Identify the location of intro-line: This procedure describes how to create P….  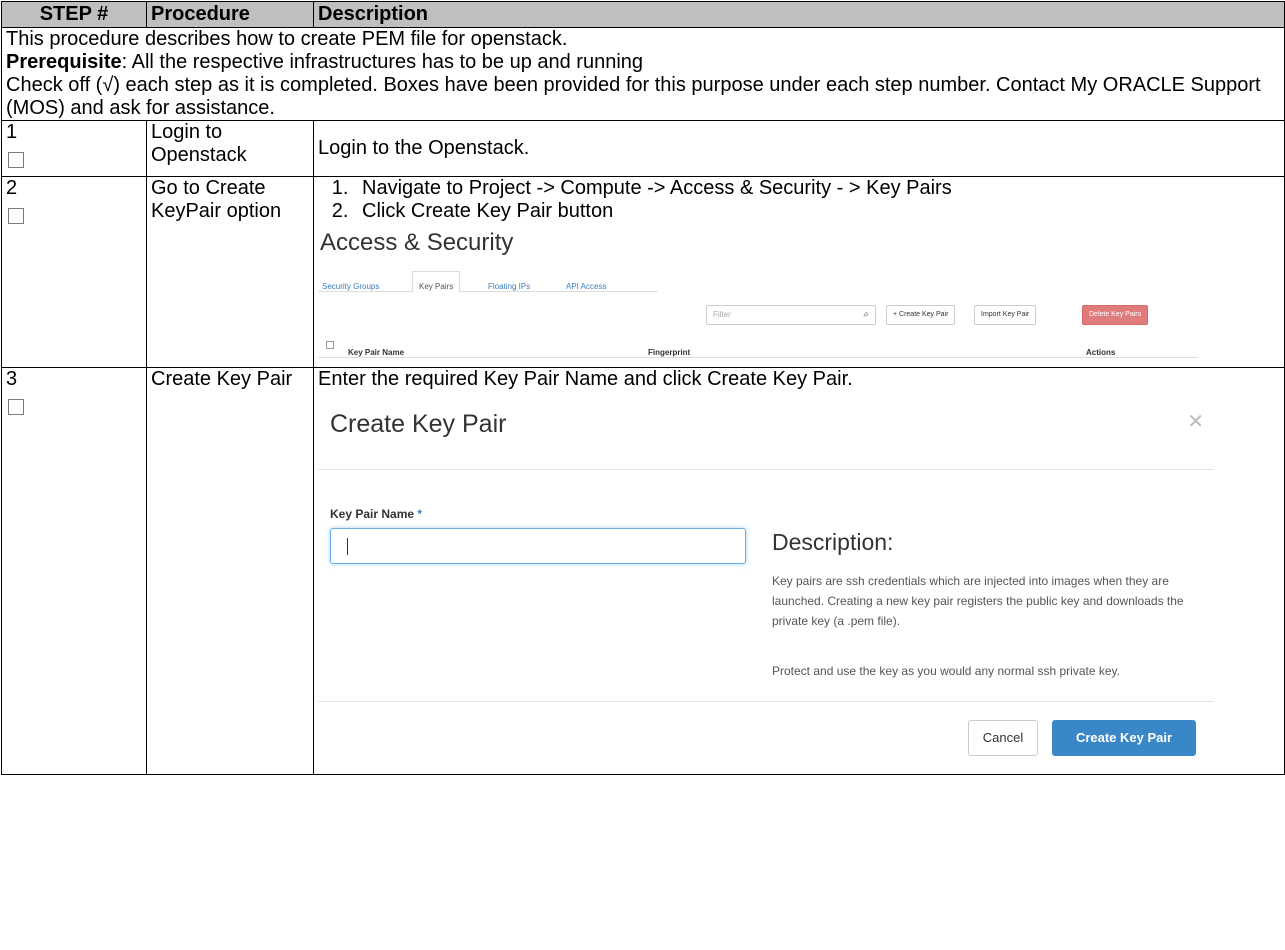
(287, 39).